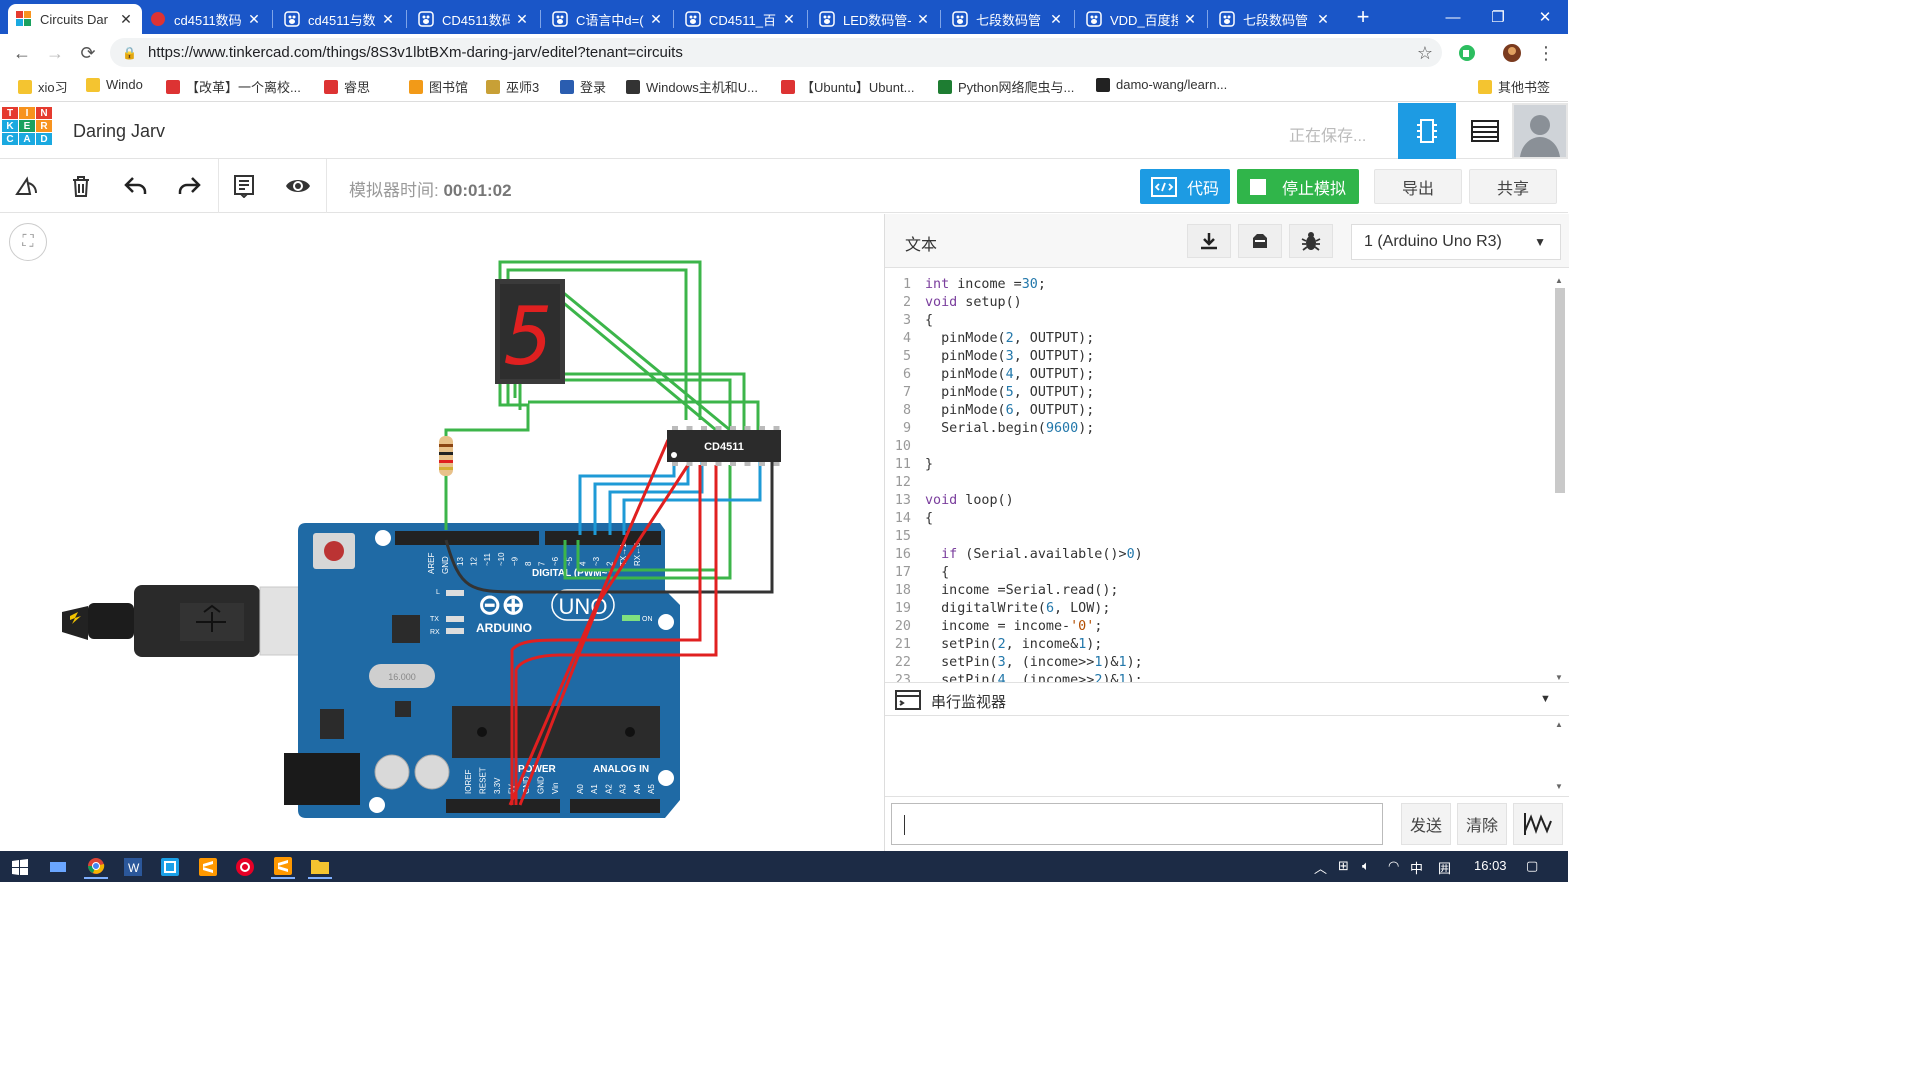  Describe the element at coordinates (1219, 447) in the screenshot. I see `code-line: 10` at that location.